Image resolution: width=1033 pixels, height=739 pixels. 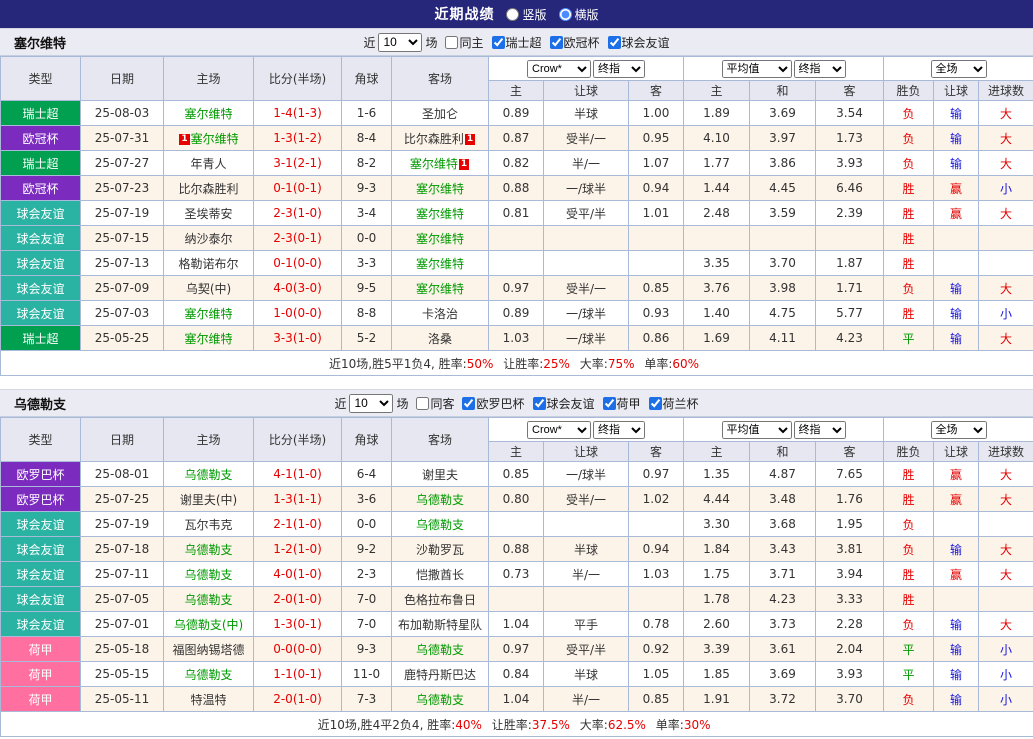 What do you see at coordinates (297, 213) in the screenshot?
I see `score-cell: 2-3(1-0)` at bounding box center [297, 213].